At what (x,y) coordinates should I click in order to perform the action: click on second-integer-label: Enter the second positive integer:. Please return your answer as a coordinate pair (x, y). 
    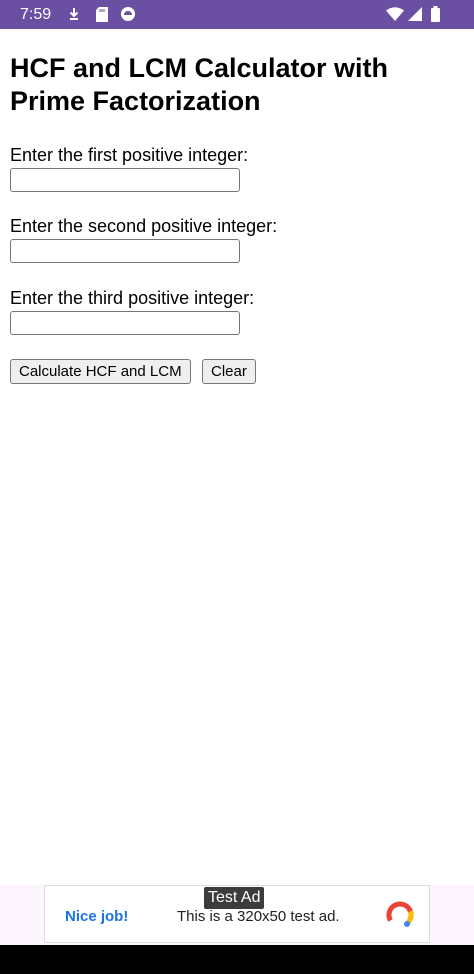
    Looking at the image, I should click on (144, 226).